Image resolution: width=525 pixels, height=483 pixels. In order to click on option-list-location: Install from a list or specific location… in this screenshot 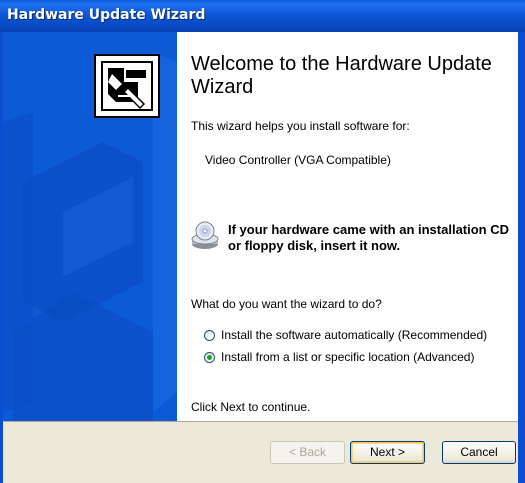, I will do `click(354, 358)`.